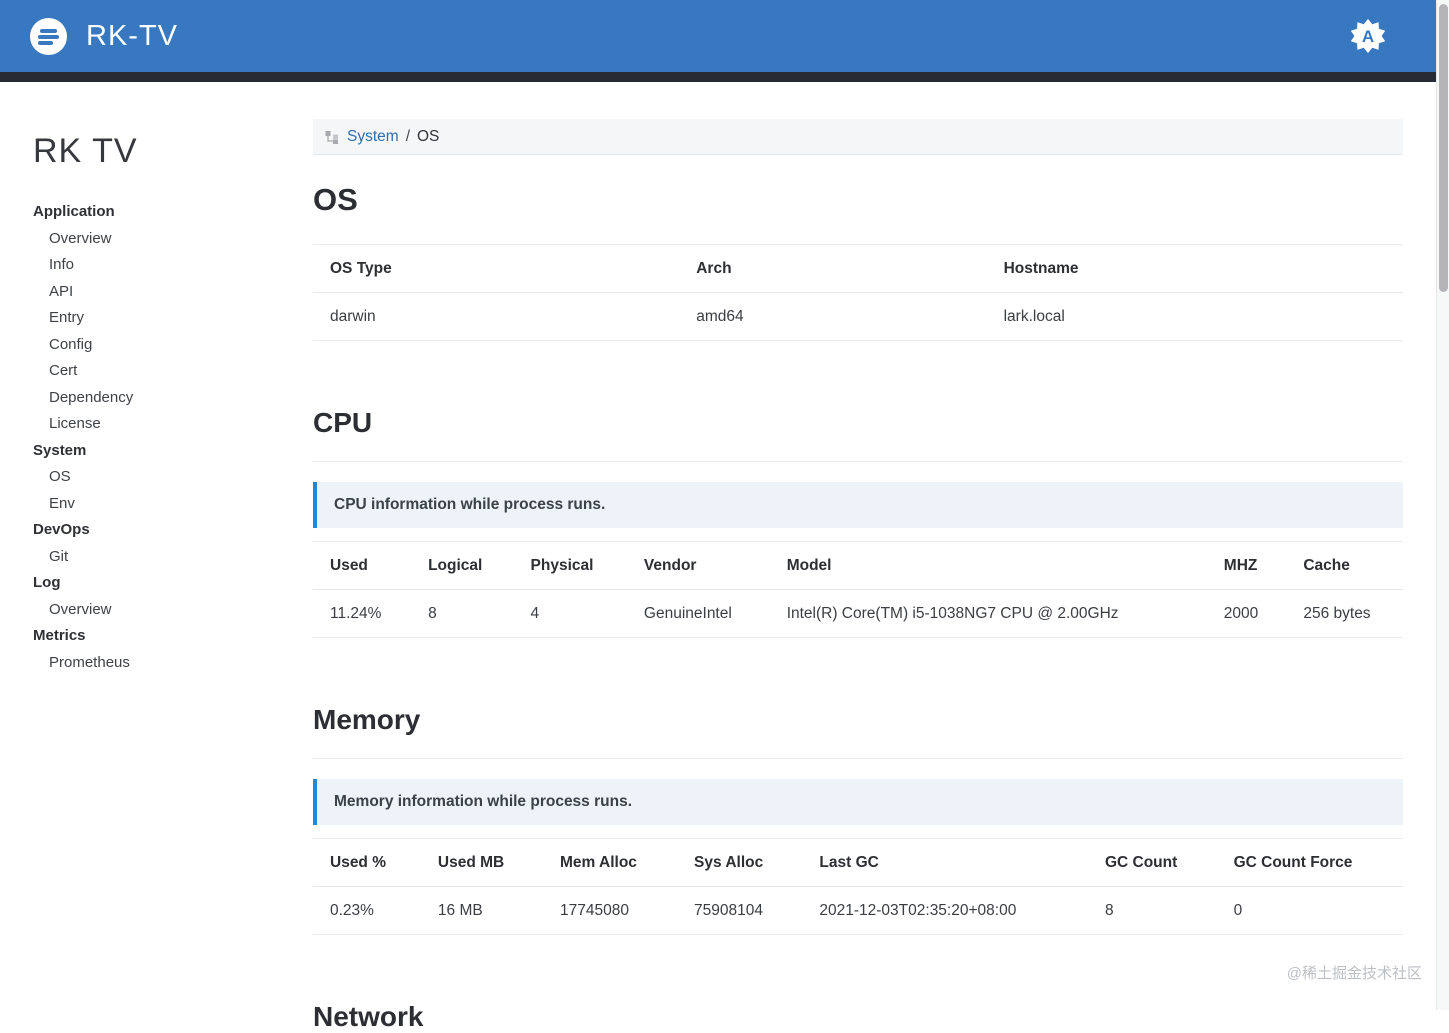 This screenshot has height=1033, width=1449. What do you see at coordinates (335, 199) in the screenshot?
I see `os-section-title: OS` at bounding box center [335, 199].